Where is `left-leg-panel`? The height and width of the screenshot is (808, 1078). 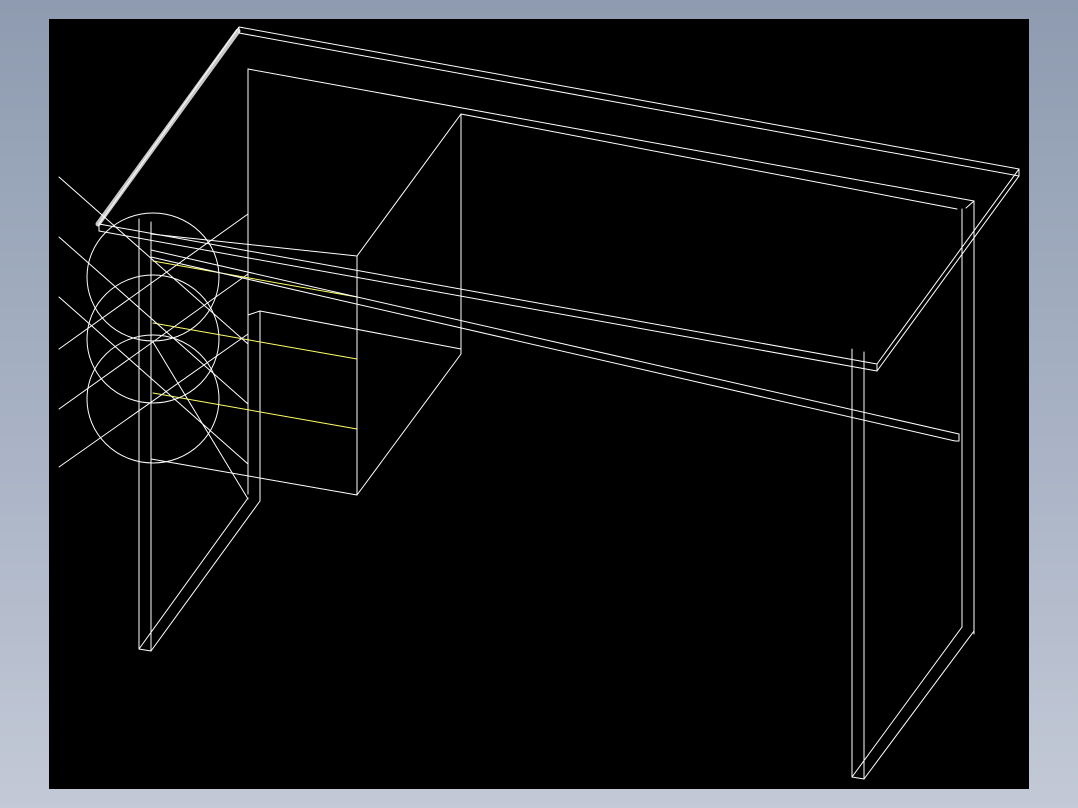 left-leg-panel is located at coordinates (199, 435).